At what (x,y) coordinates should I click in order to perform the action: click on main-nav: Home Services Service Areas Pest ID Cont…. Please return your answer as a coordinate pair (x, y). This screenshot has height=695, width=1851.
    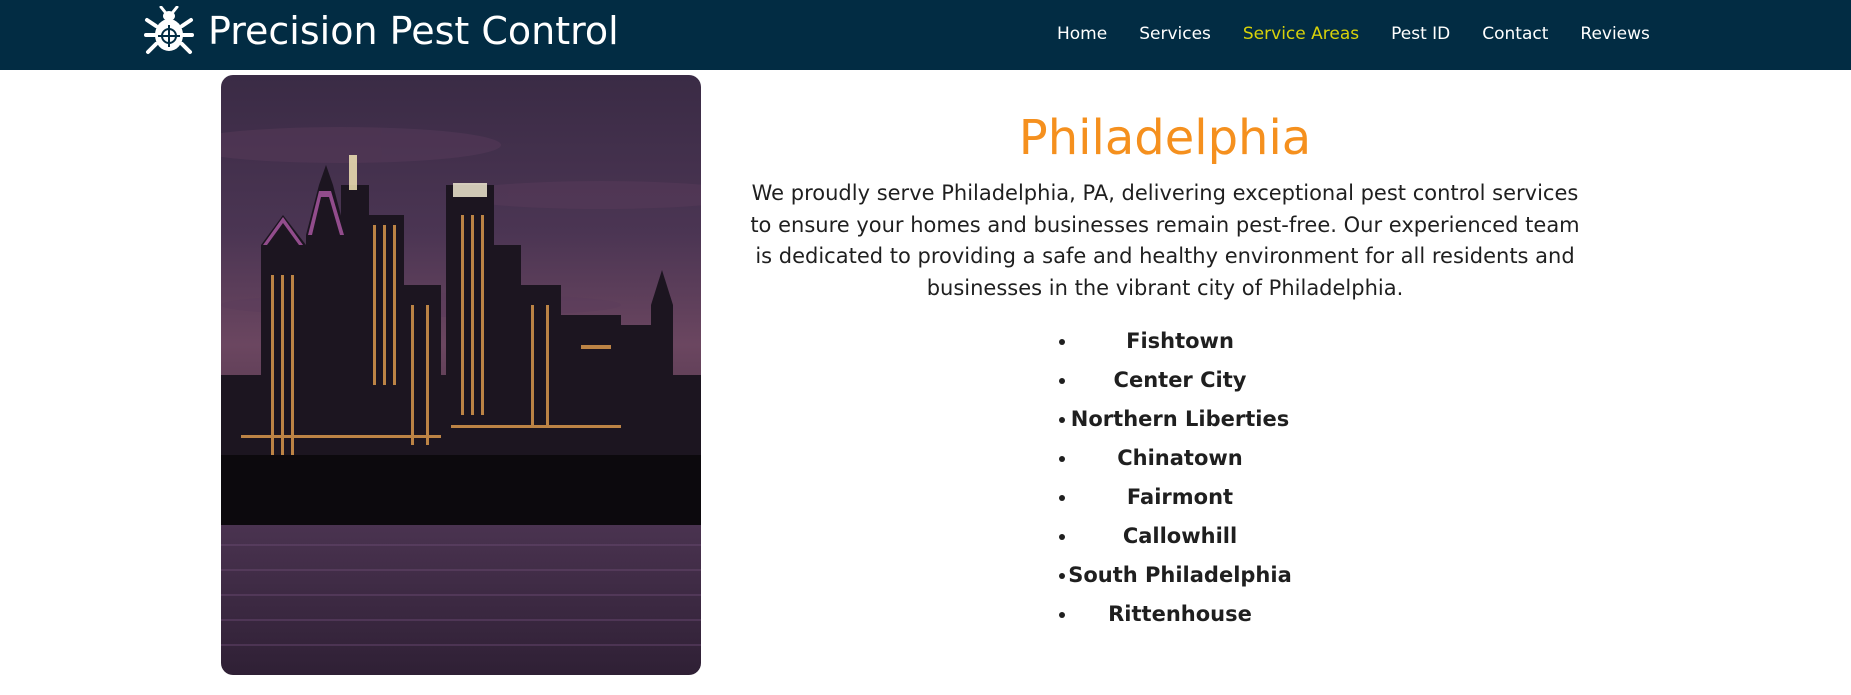
    Looking at the image, I should click on (1353, 34).